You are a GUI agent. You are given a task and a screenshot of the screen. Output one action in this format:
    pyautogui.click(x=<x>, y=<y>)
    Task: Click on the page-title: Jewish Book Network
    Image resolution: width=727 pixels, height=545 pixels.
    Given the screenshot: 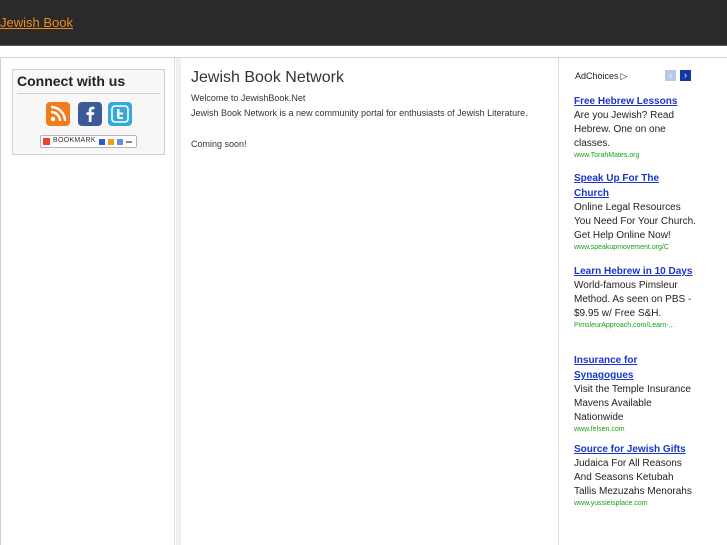 What is the action you would take?
    pyautogui.click(x=267, y=77)
    